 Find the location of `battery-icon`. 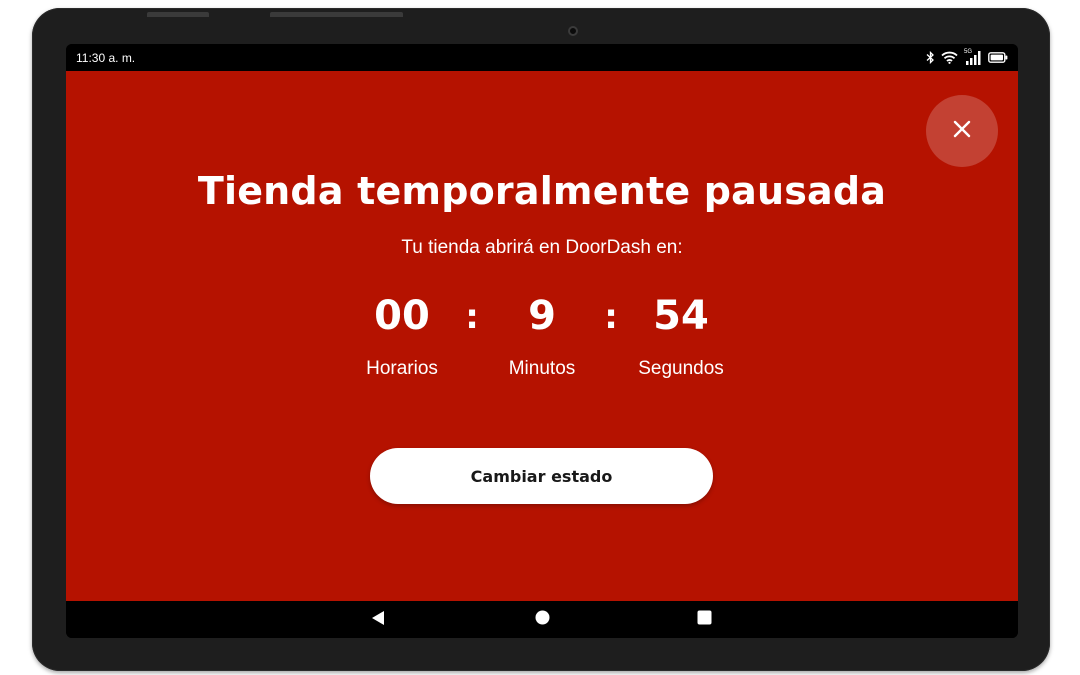

battery-icon is located at coordinates (998, 57).